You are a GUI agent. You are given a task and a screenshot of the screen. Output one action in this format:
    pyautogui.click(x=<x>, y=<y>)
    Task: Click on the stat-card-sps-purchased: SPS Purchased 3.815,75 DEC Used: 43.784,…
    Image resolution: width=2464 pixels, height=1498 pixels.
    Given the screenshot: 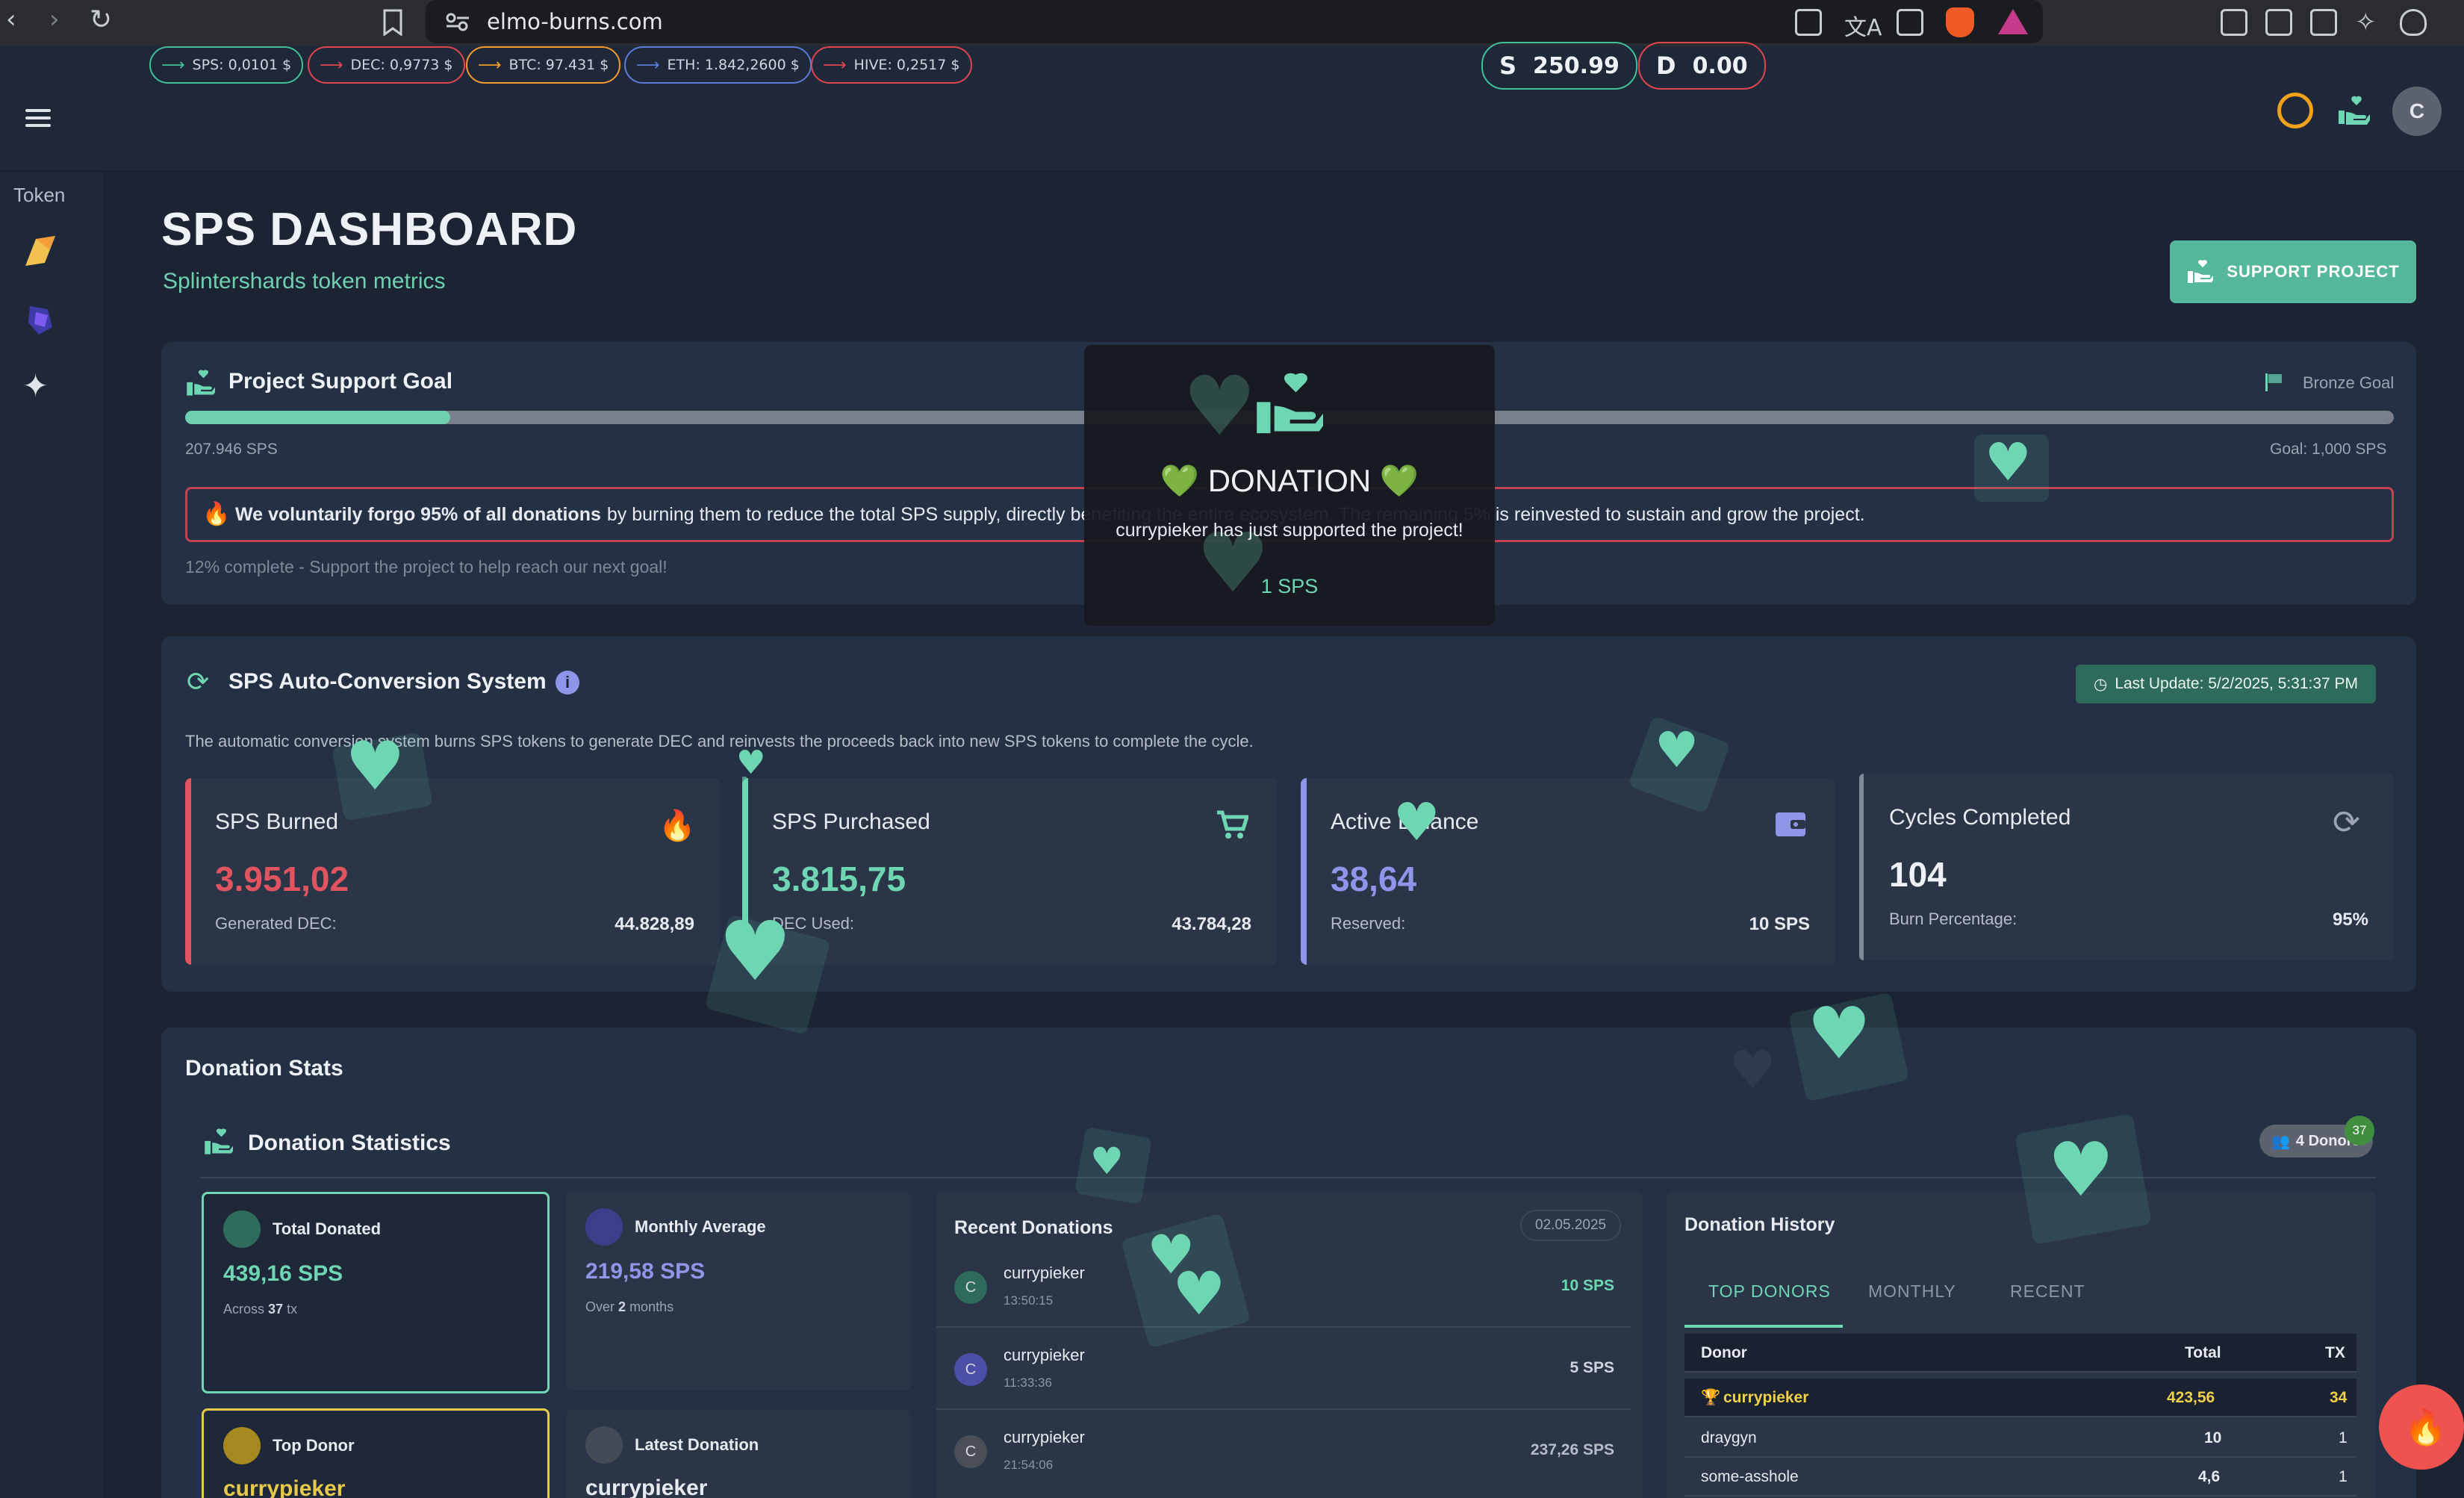 What is the action you would take?
    pyautogui.click(x=1009, y=871)
    